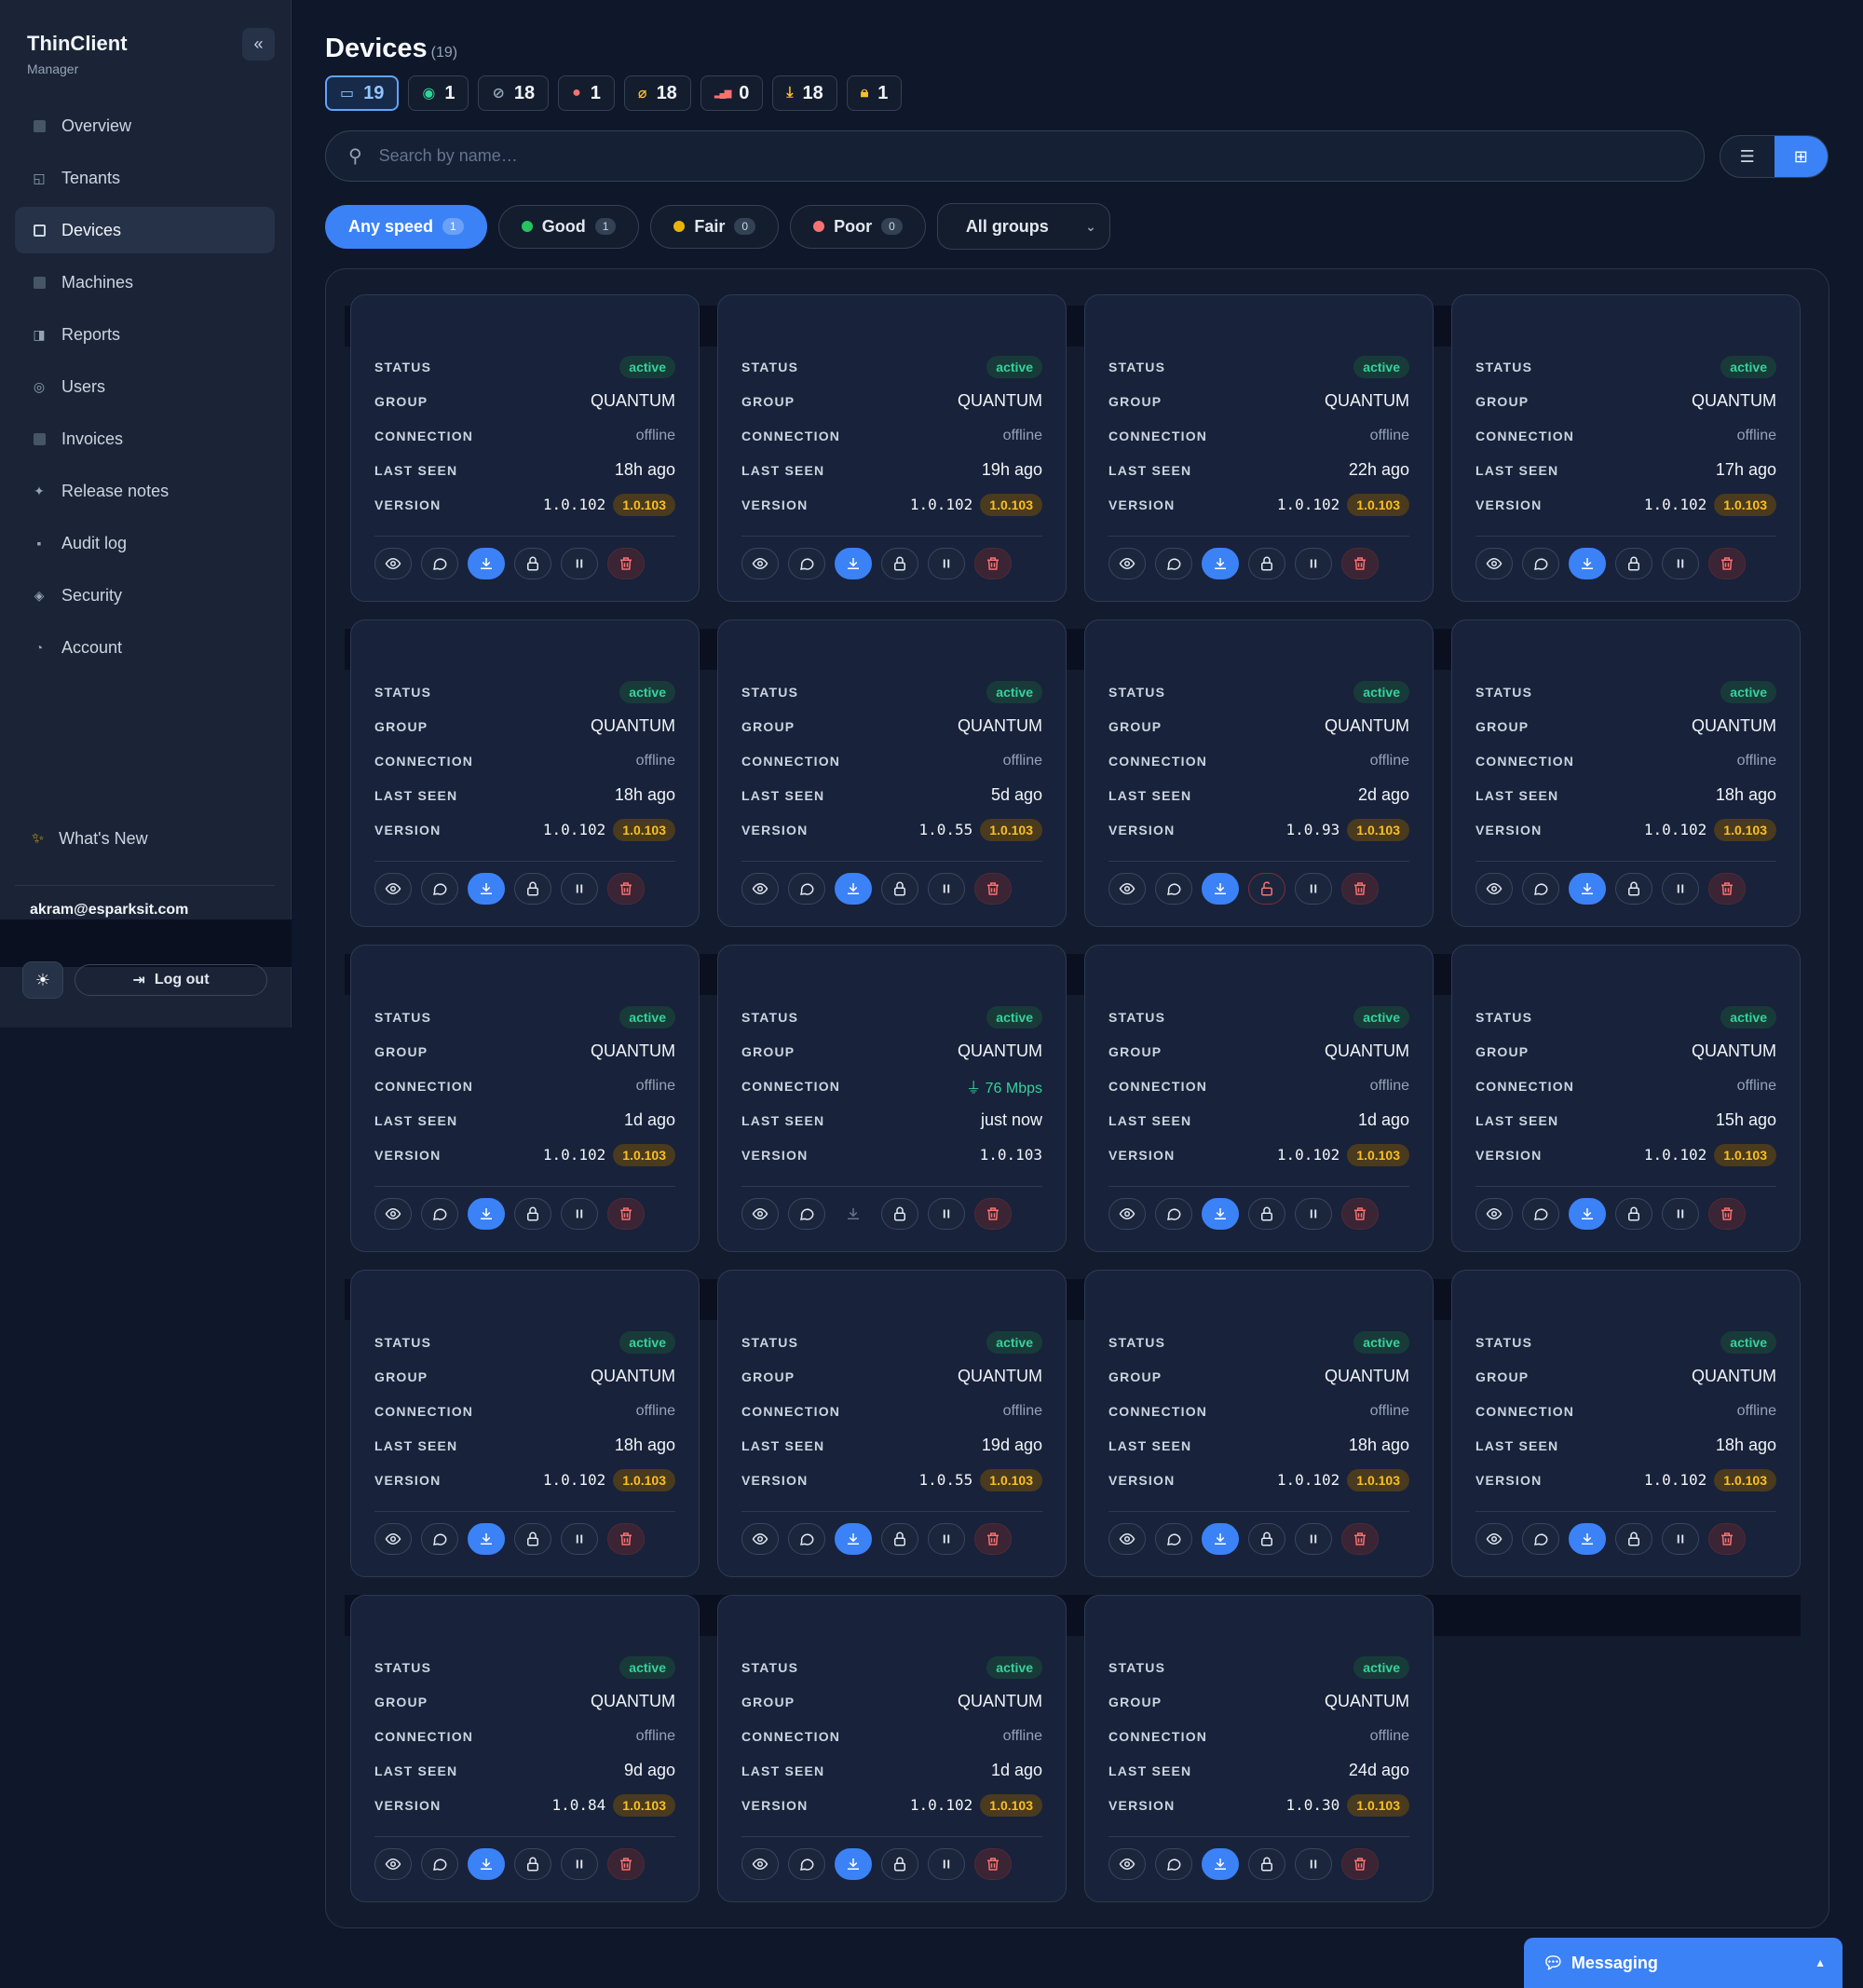  What do you see at coordinates (145, 125) in the screenshot?
I see `sidebar-item-overview: Overview` at bounding box center [145, 125].